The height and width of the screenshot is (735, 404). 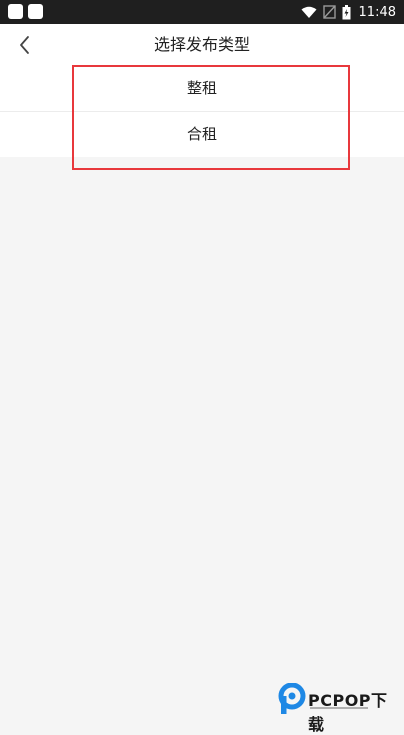 I want to click on pcpop-logo-icon, so click(x=292, y=698).